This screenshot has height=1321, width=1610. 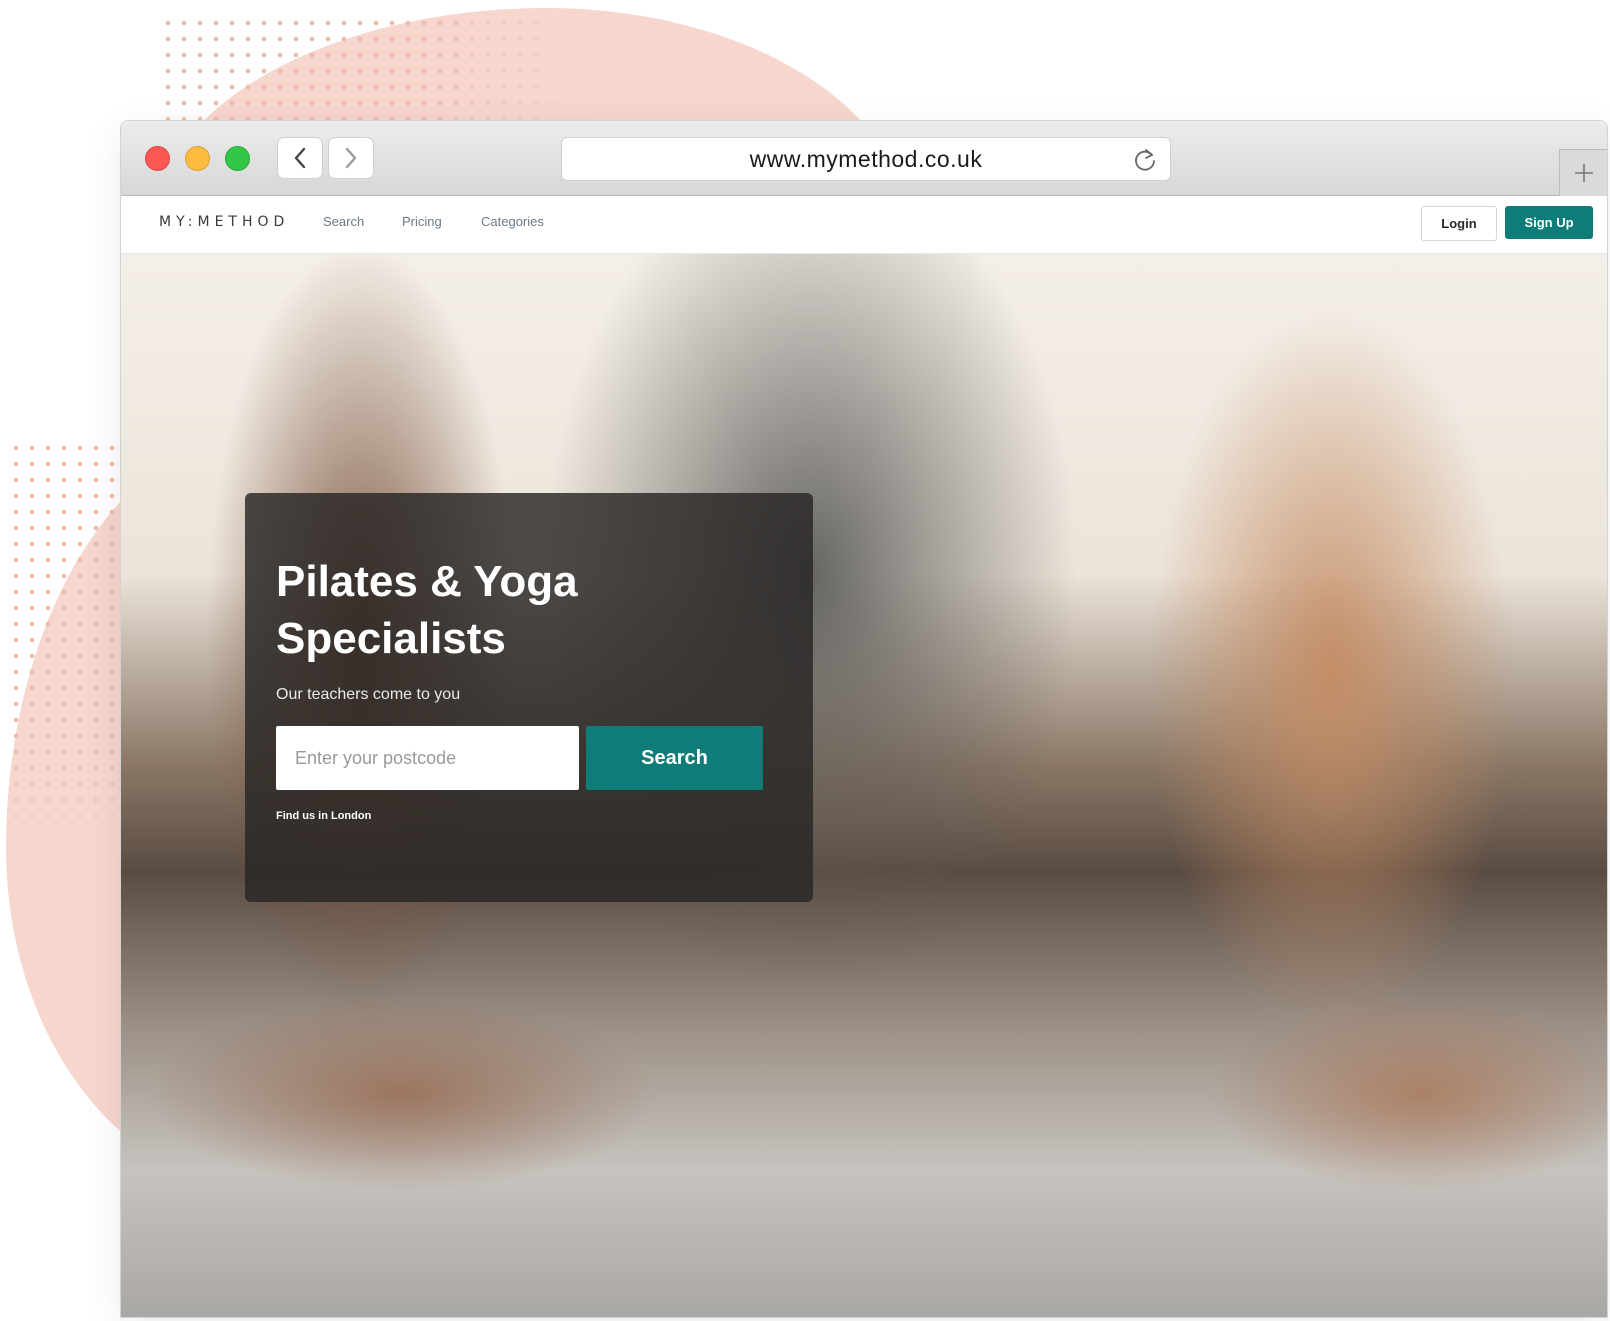 What do you see at coordinates (427, 758) in the screenshot?
I see `postcode-input` at bounding box center [427, 758].